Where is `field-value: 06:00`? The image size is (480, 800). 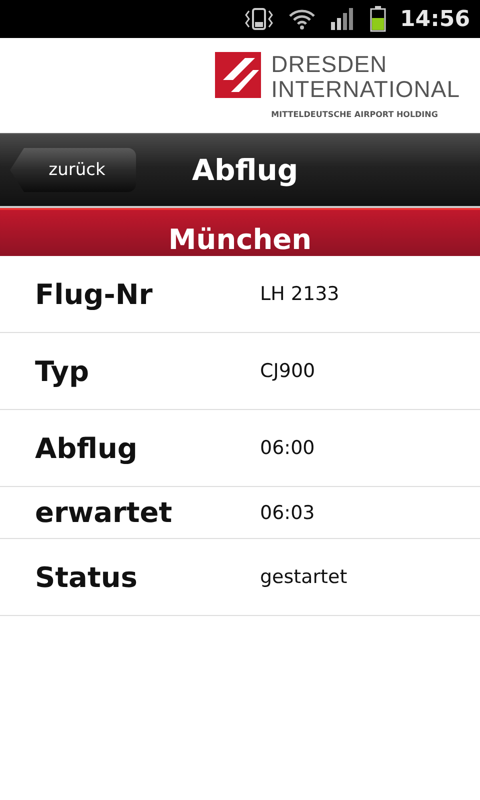
field-value: 06:00 is located at coordinates (287, 448).